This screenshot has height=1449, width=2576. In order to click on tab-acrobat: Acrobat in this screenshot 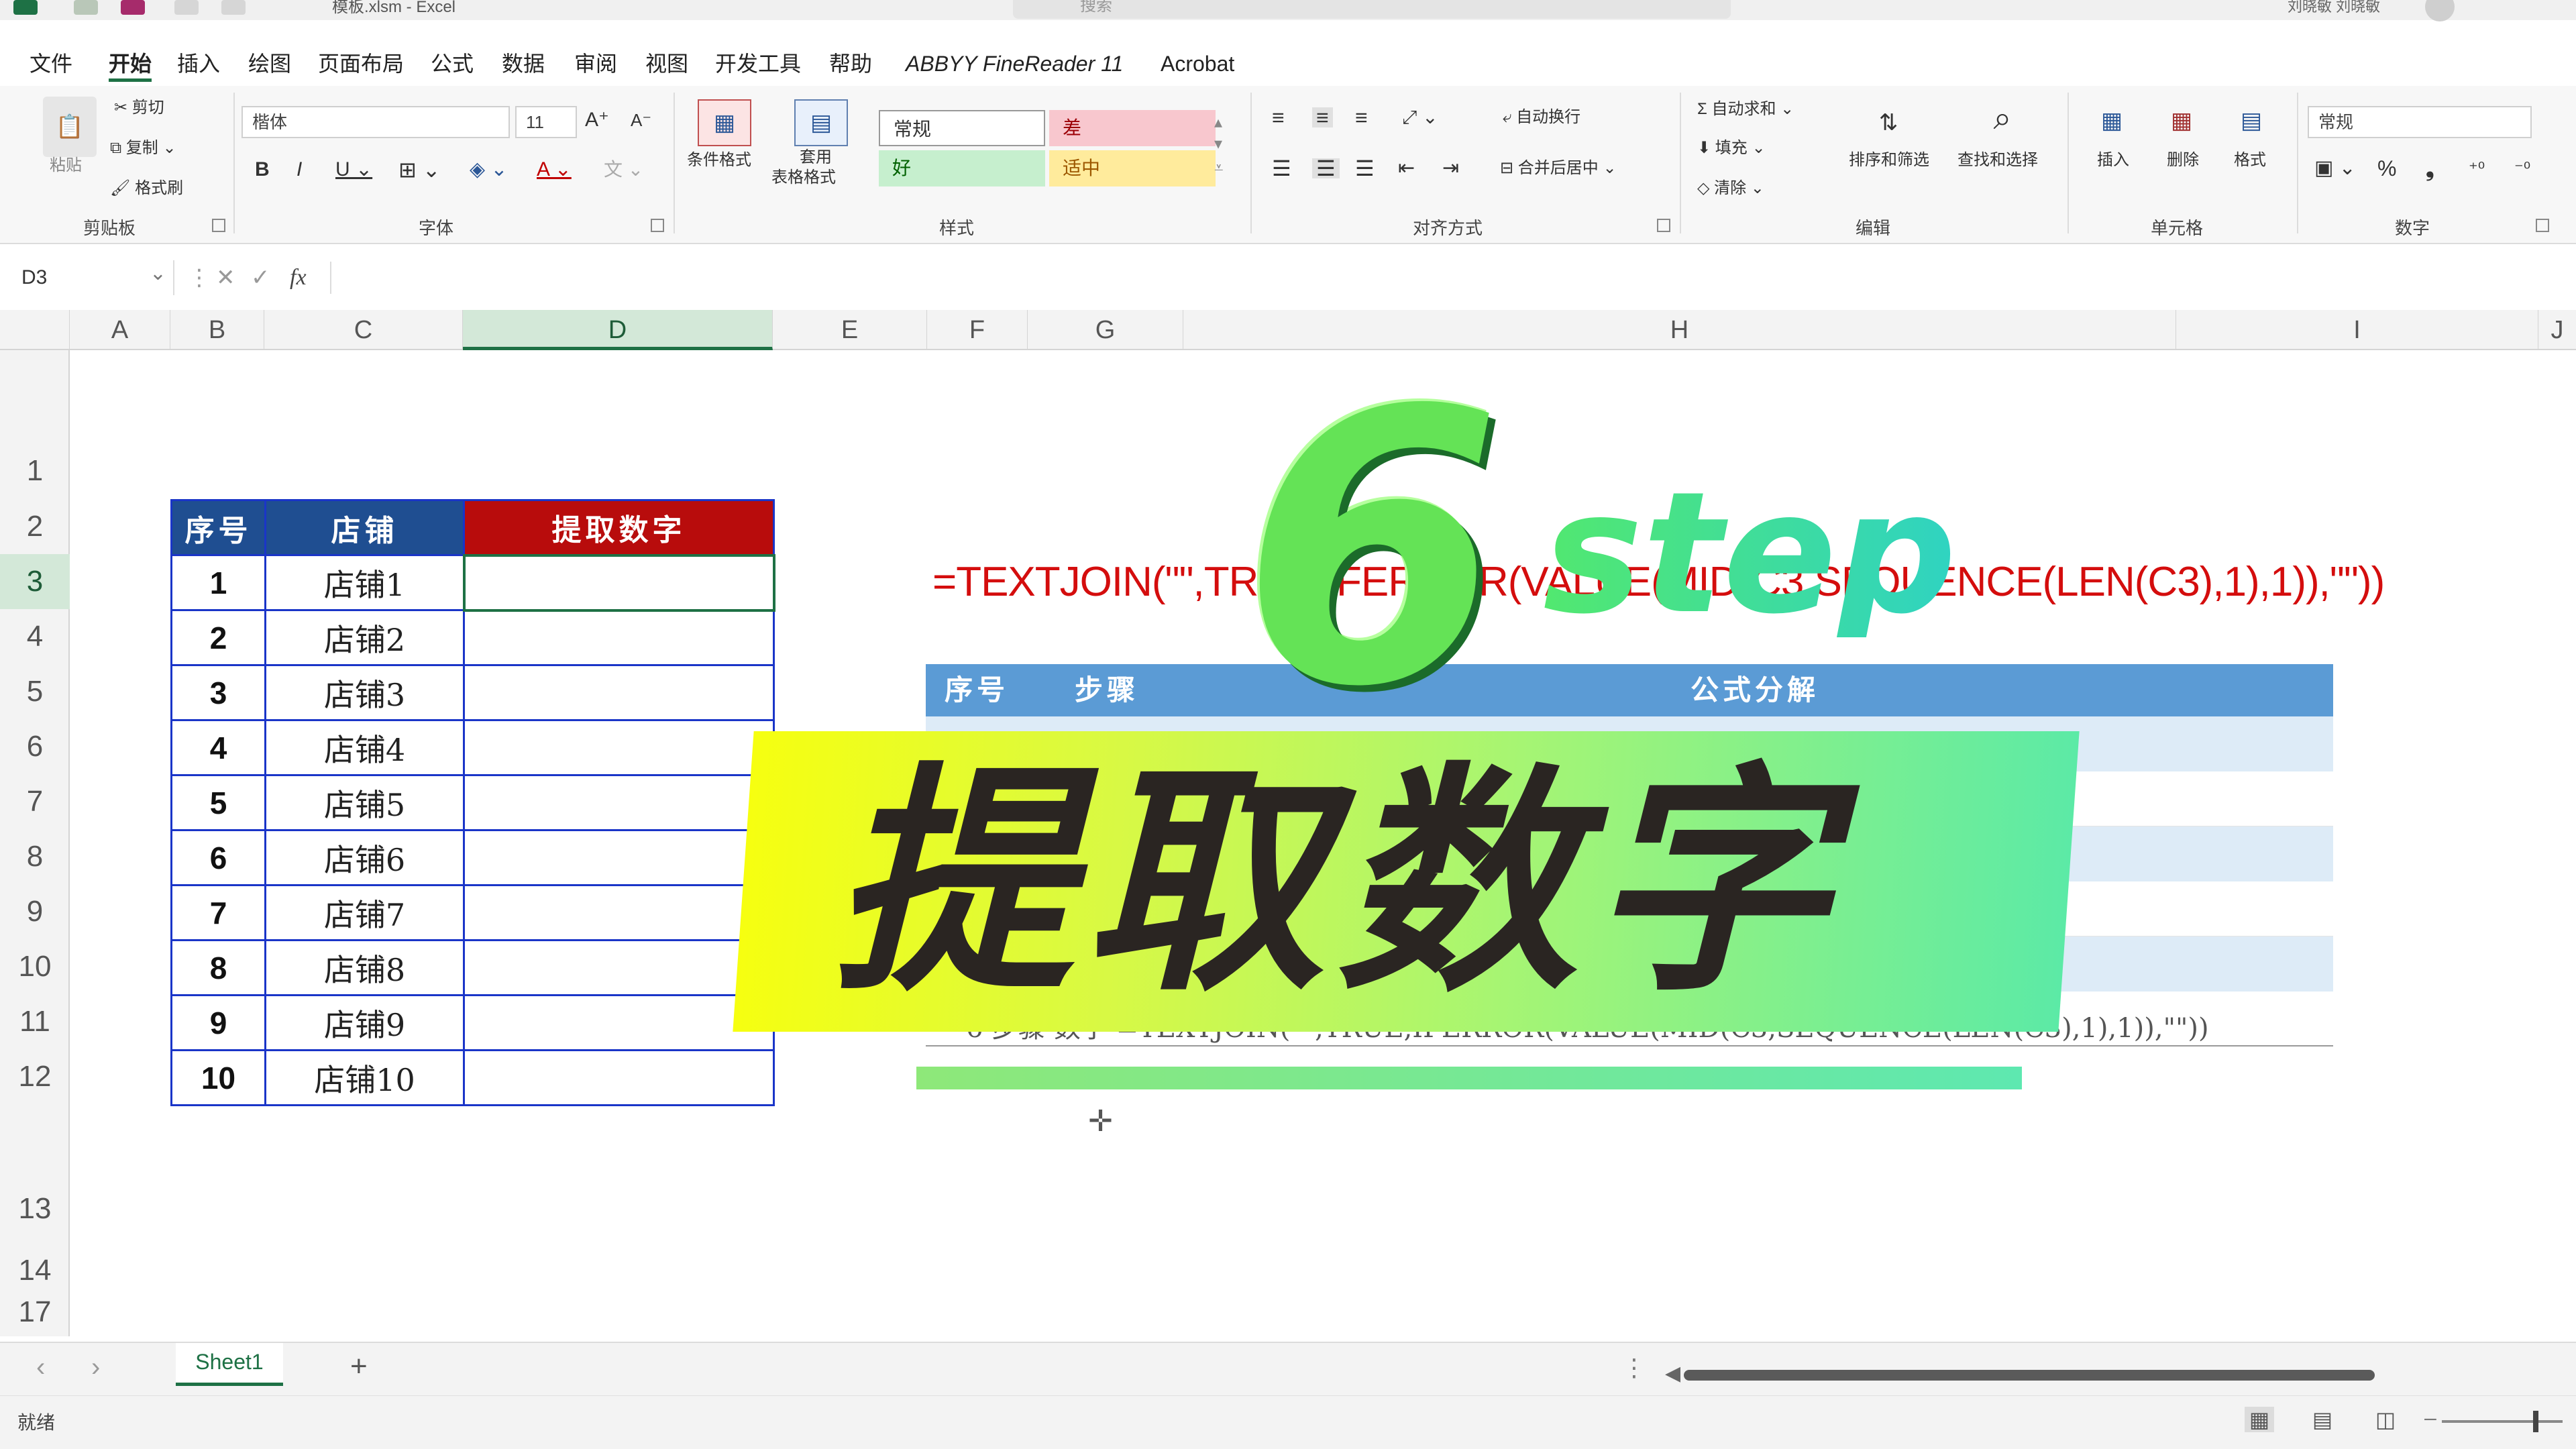, I will do `click(1197, 63)`.